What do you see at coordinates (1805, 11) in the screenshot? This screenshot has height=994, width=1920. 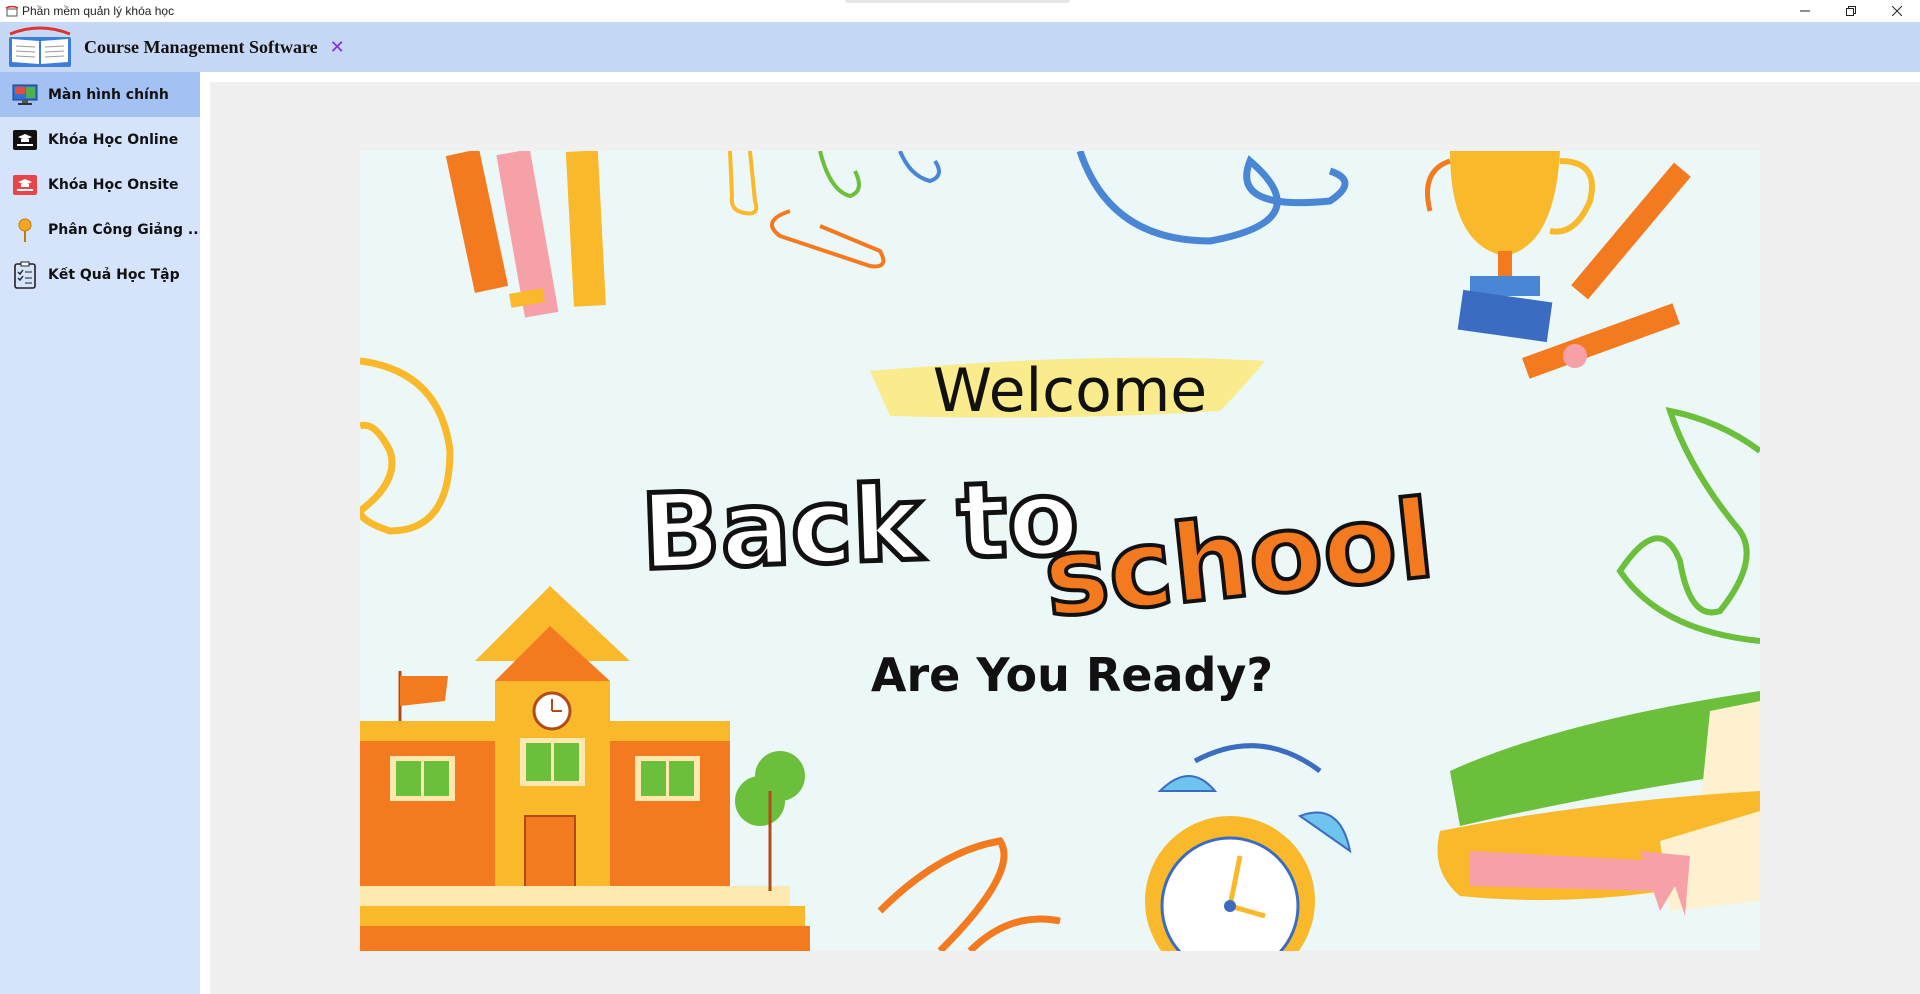 I see `minimize-button` at bounding box center [1805, 11].